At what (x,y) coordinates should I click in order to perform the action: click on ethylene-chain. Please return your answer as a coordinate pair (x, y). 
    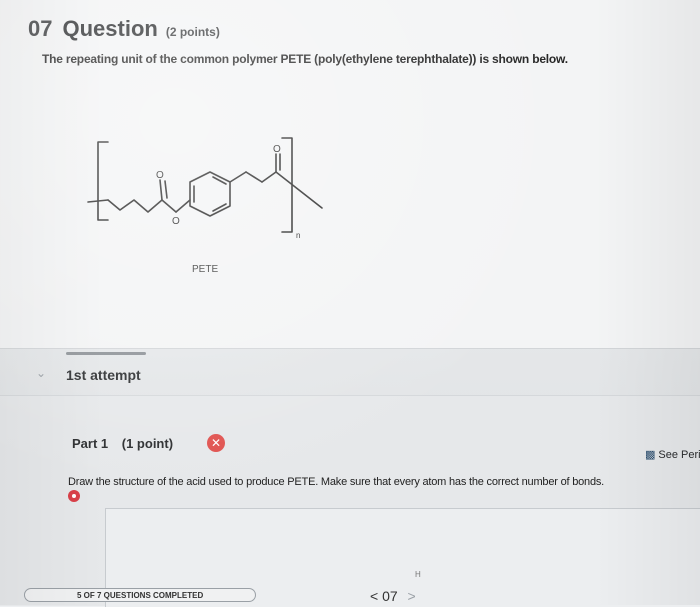
    Looking at the image, I should click on (135, 206).